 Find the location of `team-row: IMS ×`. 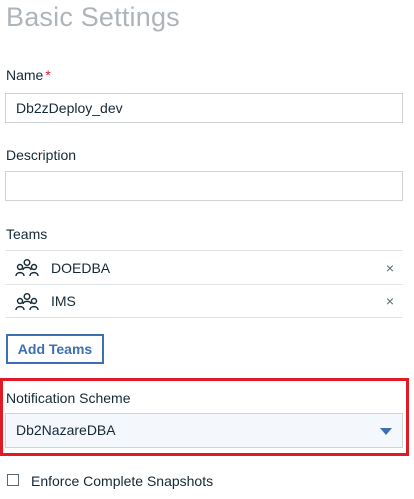

team-row: IMS × is located at coordinates (204, 301).